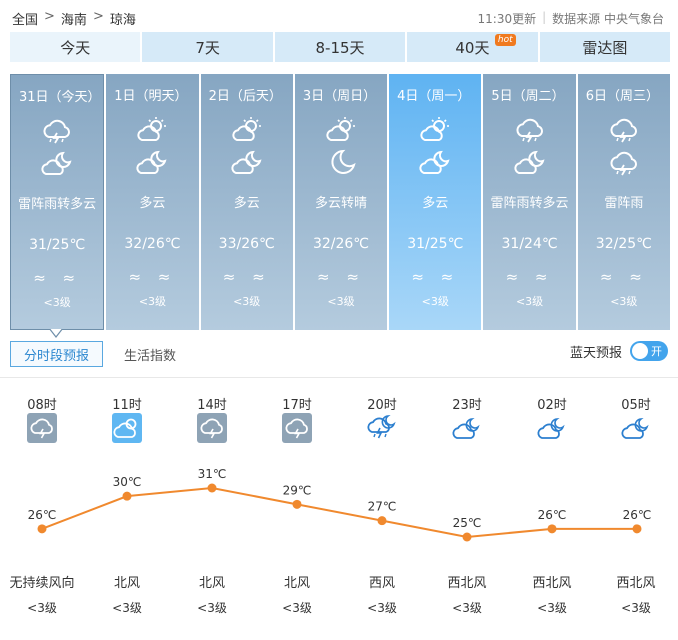  What do you see at coordinates (529, 244) in the screenshot?
I see `day-temp: 31/24℃` at bounding box center [529, 244].